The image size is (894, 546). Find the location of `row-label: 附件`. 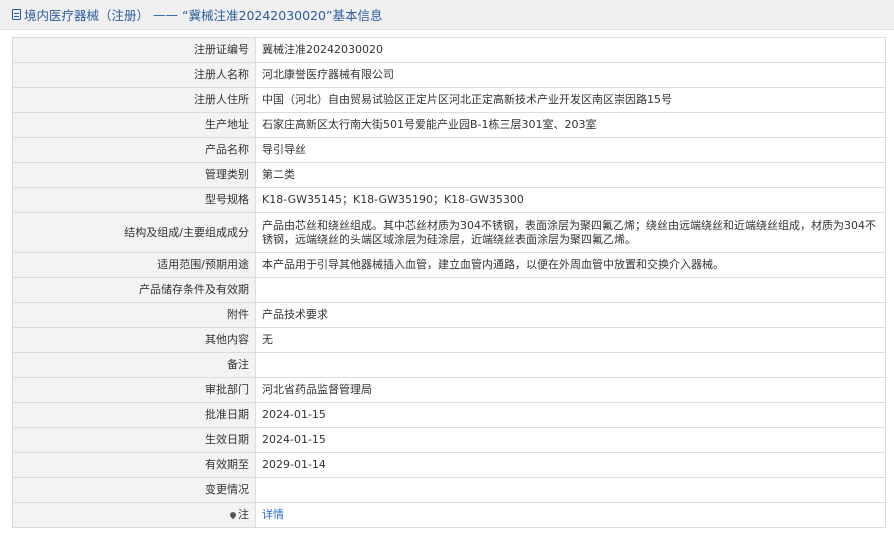

row-label: 附件 is located at coordinates (134, 315).